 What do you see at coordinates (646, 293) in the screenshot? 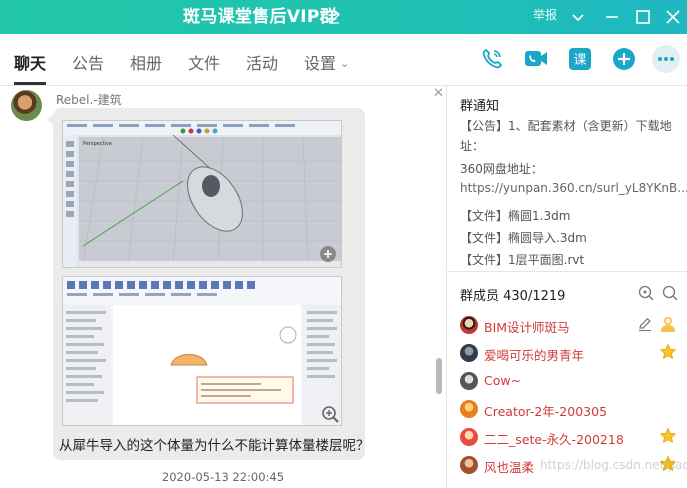
I see `member-search-icon` at bounding box center [646, 293].